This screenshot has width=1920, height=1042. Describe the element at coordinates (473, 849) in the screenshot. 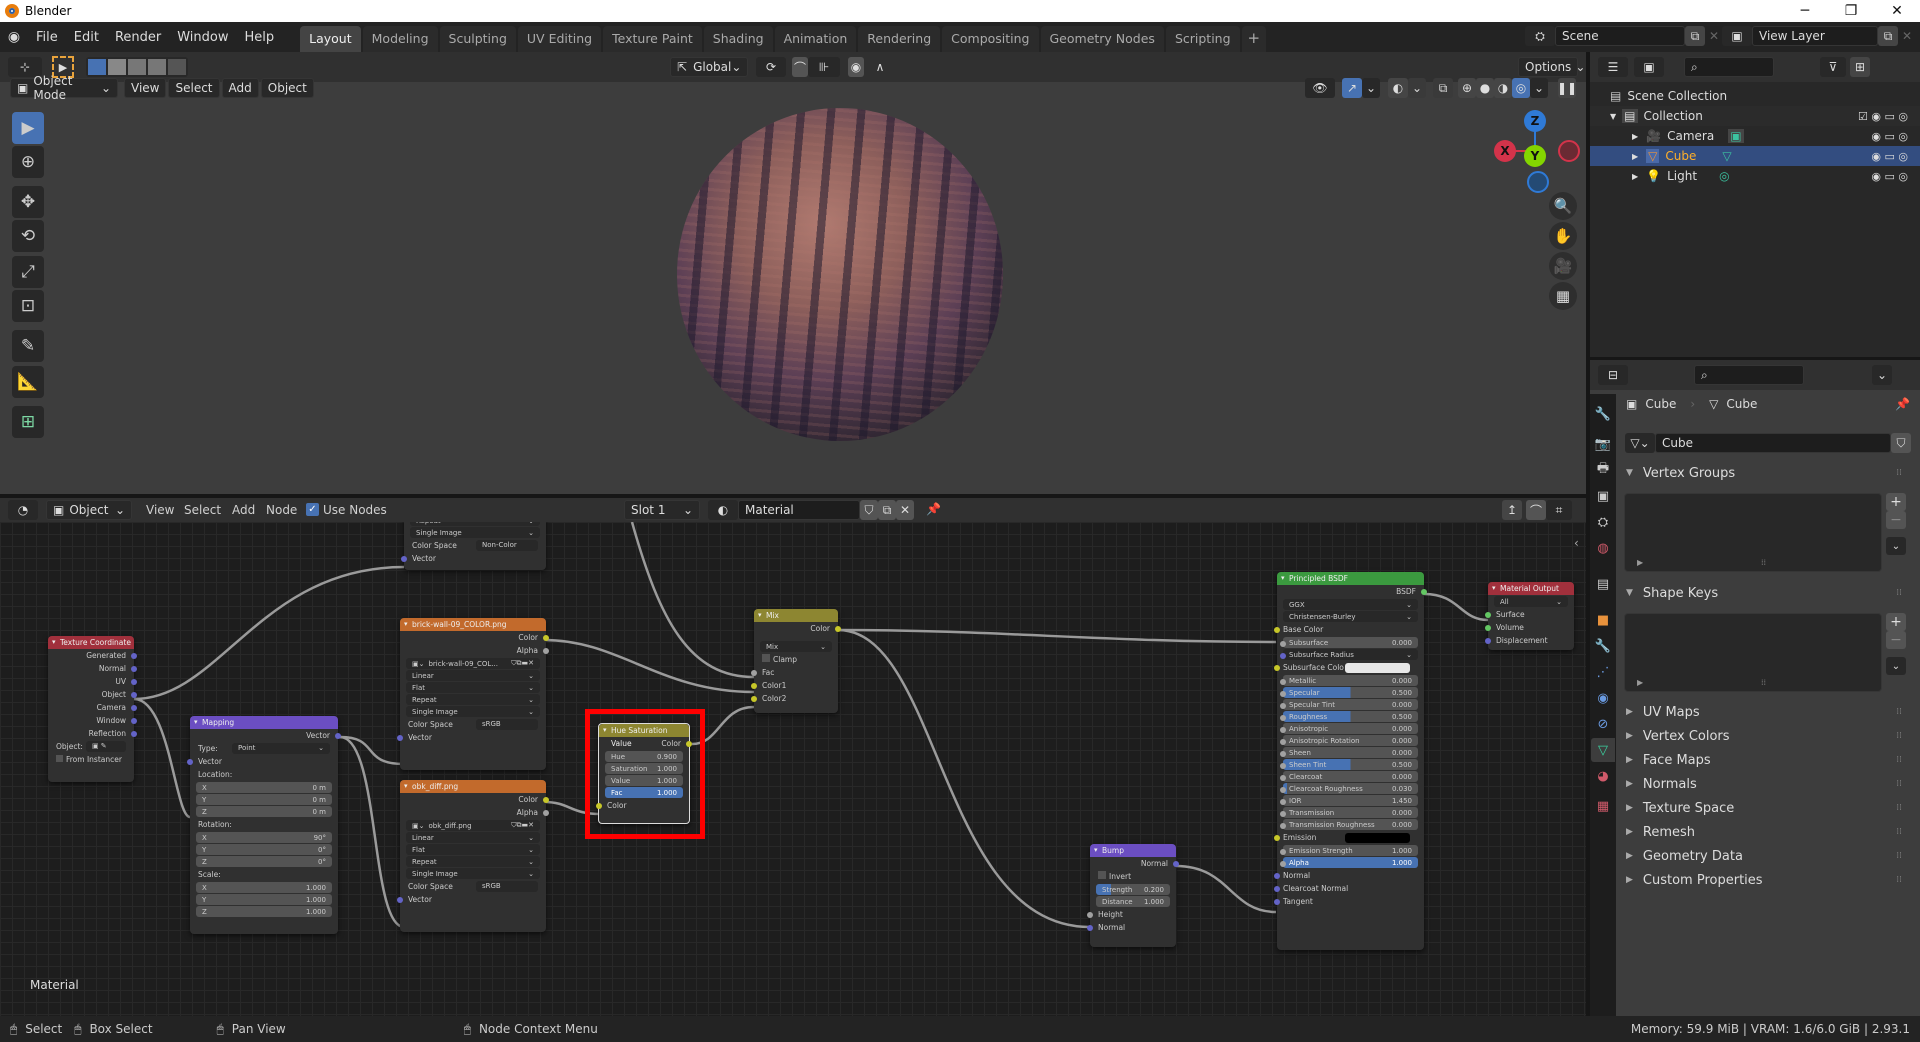

I see `projection-dropdown: Flat ⌄` at that location.